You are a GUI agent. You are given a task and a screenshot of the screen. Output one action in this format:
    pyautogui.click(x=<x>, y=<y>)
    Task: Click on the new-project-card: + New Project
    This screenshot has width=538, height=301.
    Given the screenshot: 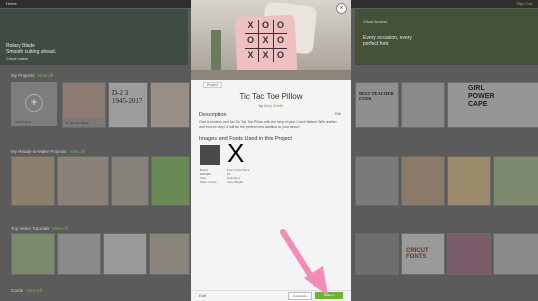 What is the action you would take?
    pyautogui.click(x=34, y=104)
    